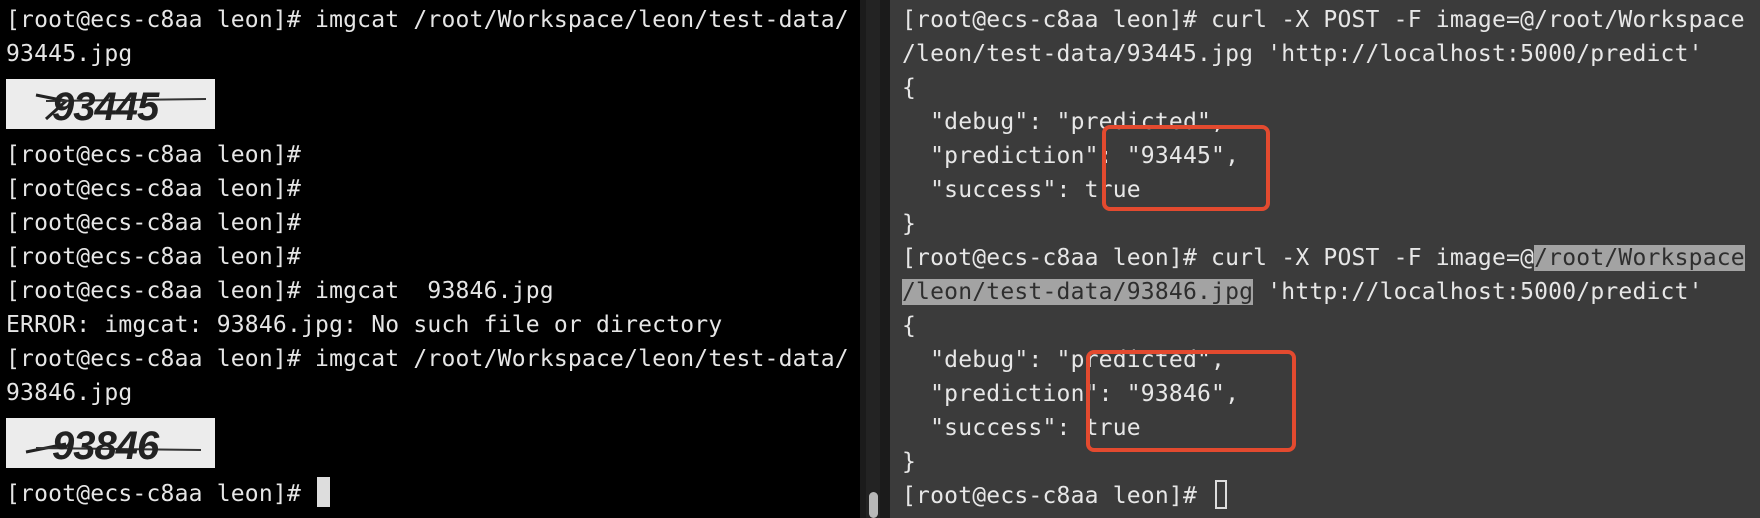 This screenshot has width=1760, height=518. What do you see at coordinates (1078, 292) in the screenshot?
I see `selected-text: /leon/test-data/93846.jpg` at bounding box center [1078, 292].